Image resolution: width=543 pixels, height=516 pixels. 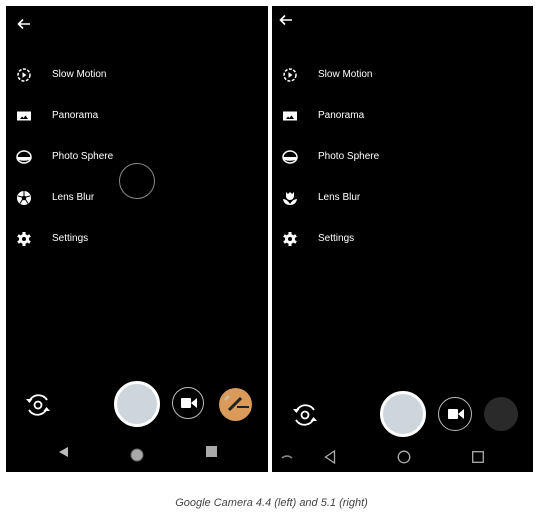 I want to click on thumbnail-image, so click(x=236, y=403).